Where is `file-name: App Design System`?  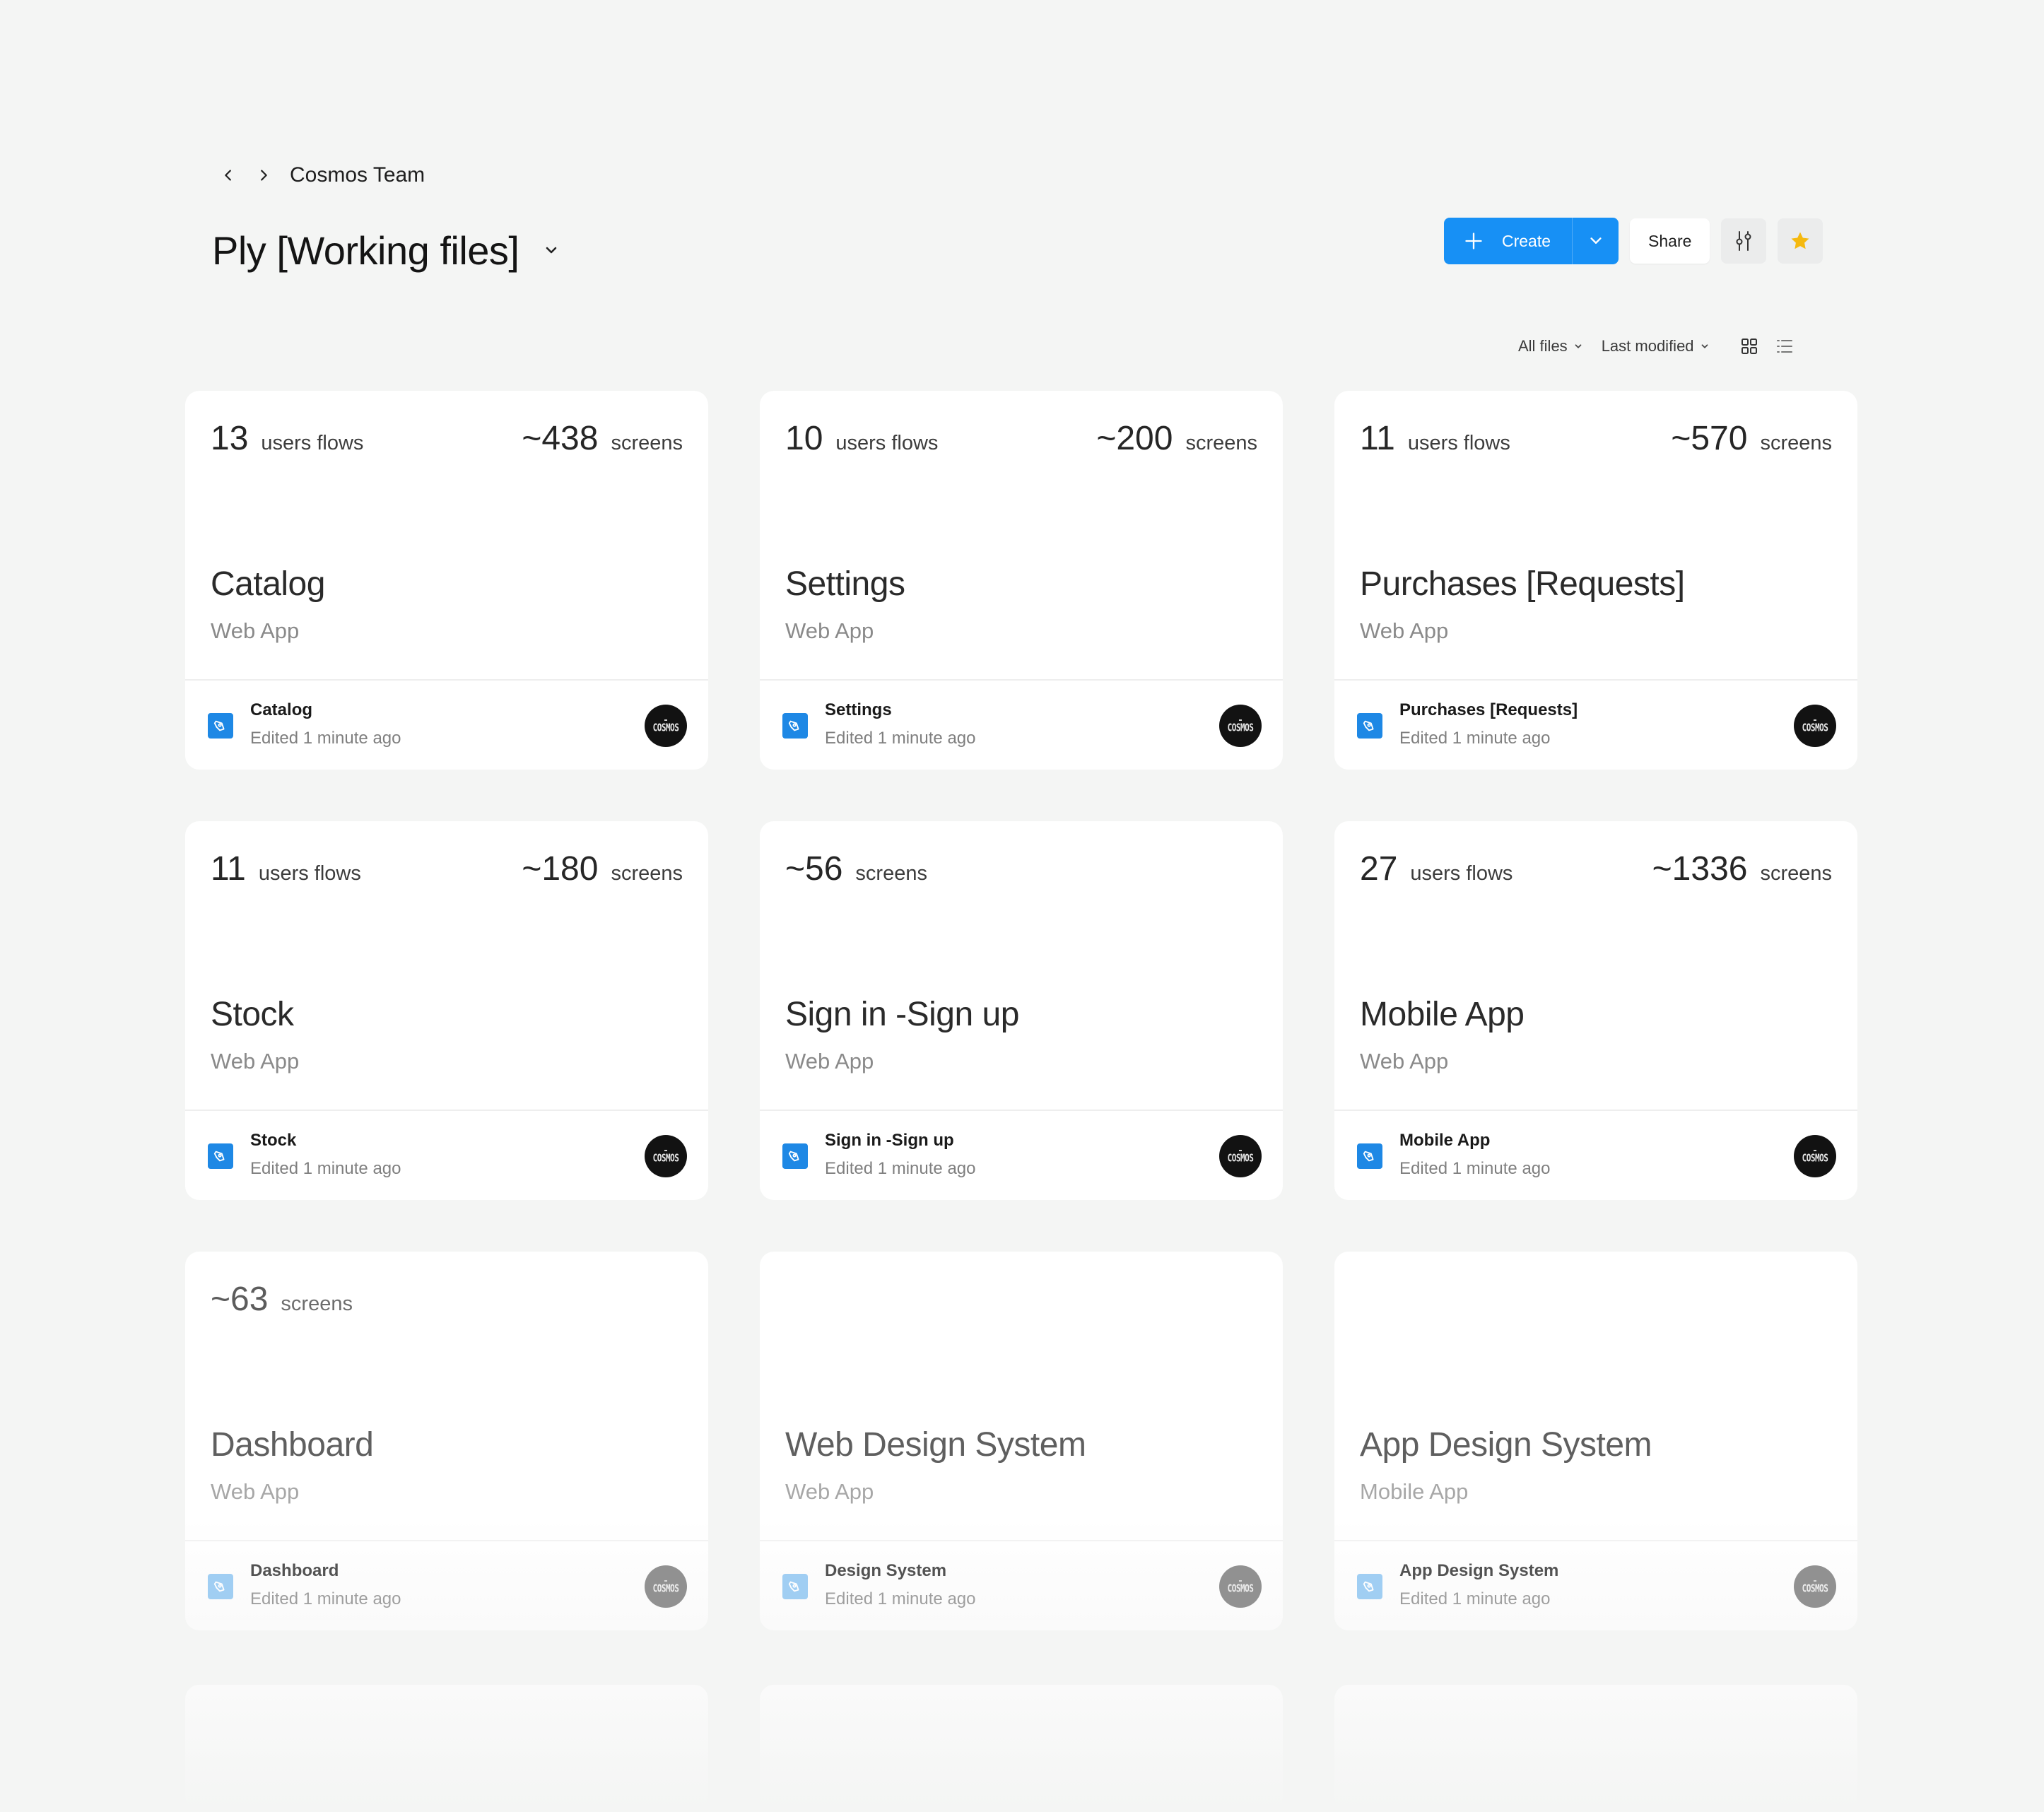
file-name: App Design System is located at coordinates (1479, 1570).